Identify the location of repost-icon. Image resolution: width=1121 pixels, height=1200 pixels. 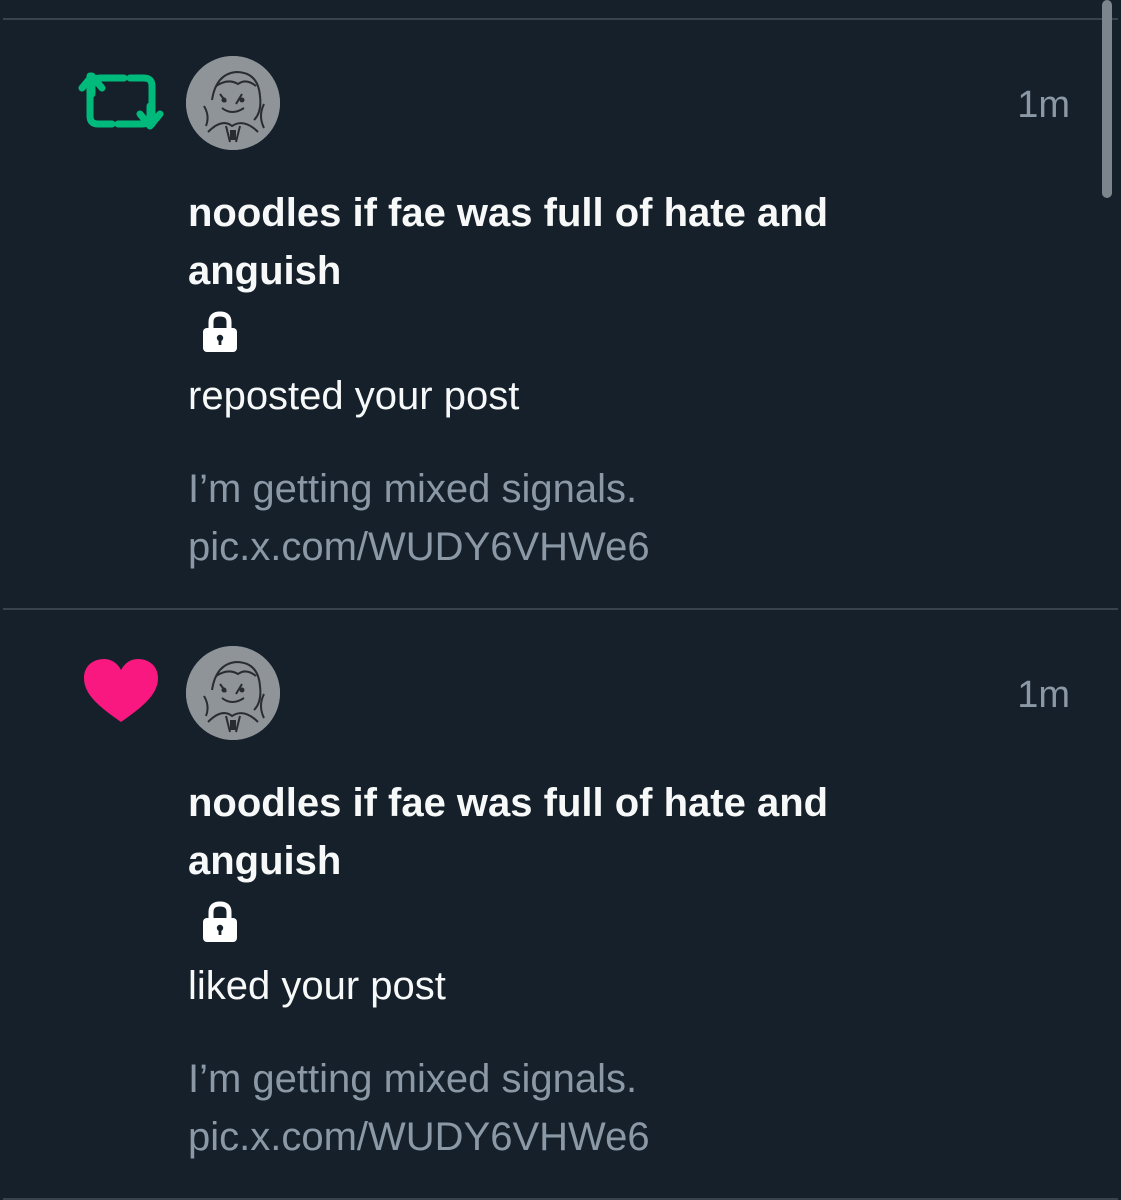
(121, 104).